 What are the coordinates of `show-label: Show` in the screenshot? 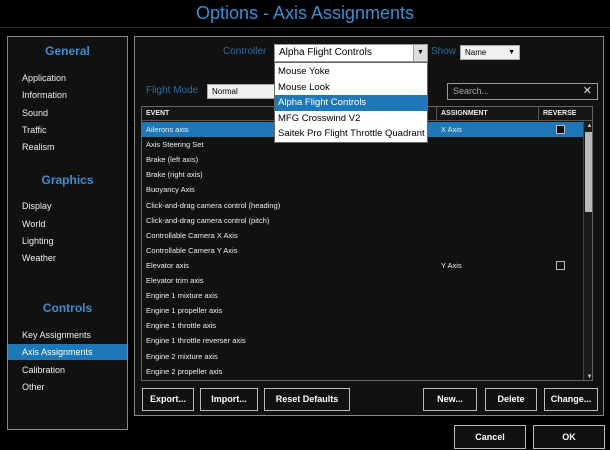 It's located at (444, 51).